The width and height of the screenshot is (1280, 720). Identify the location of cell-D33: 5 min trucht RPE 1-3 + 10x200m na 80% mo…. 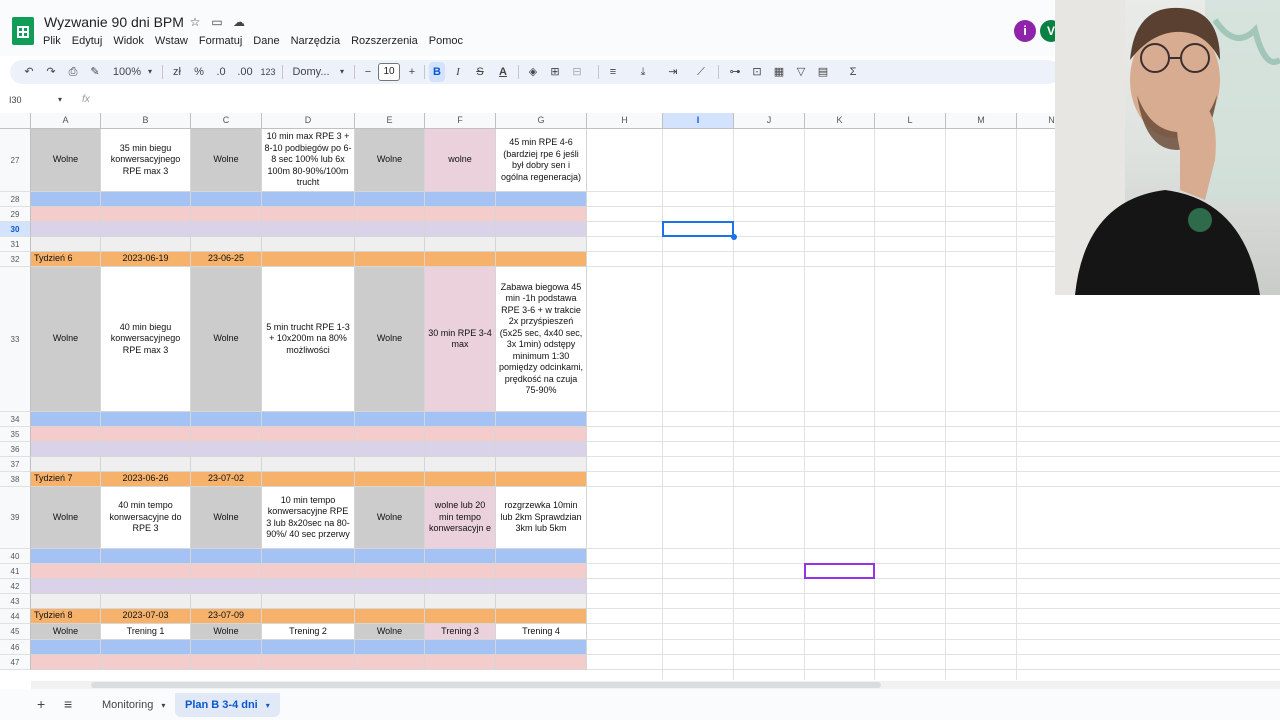
(308, 339).